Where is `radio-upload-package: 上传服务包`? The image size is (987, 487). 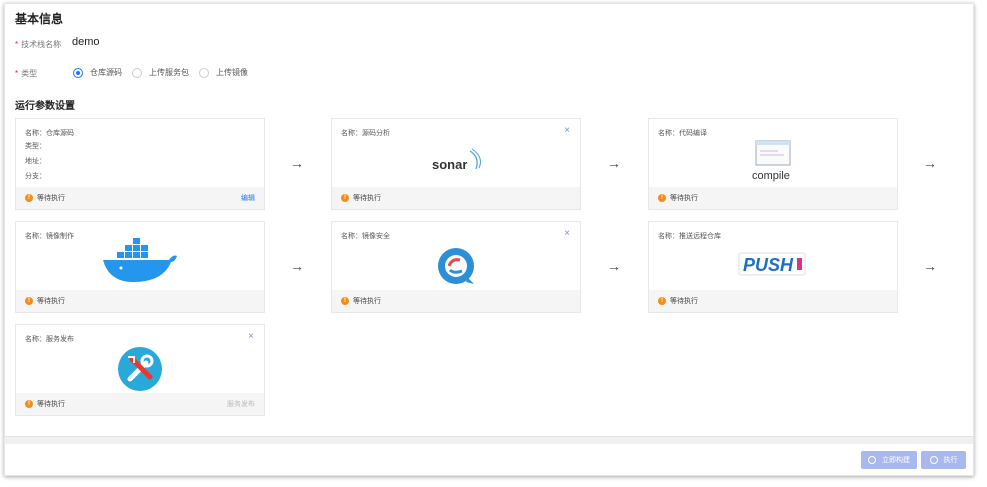
radio-upload-package: 上传服务包 is located at coordinates (160, 72).